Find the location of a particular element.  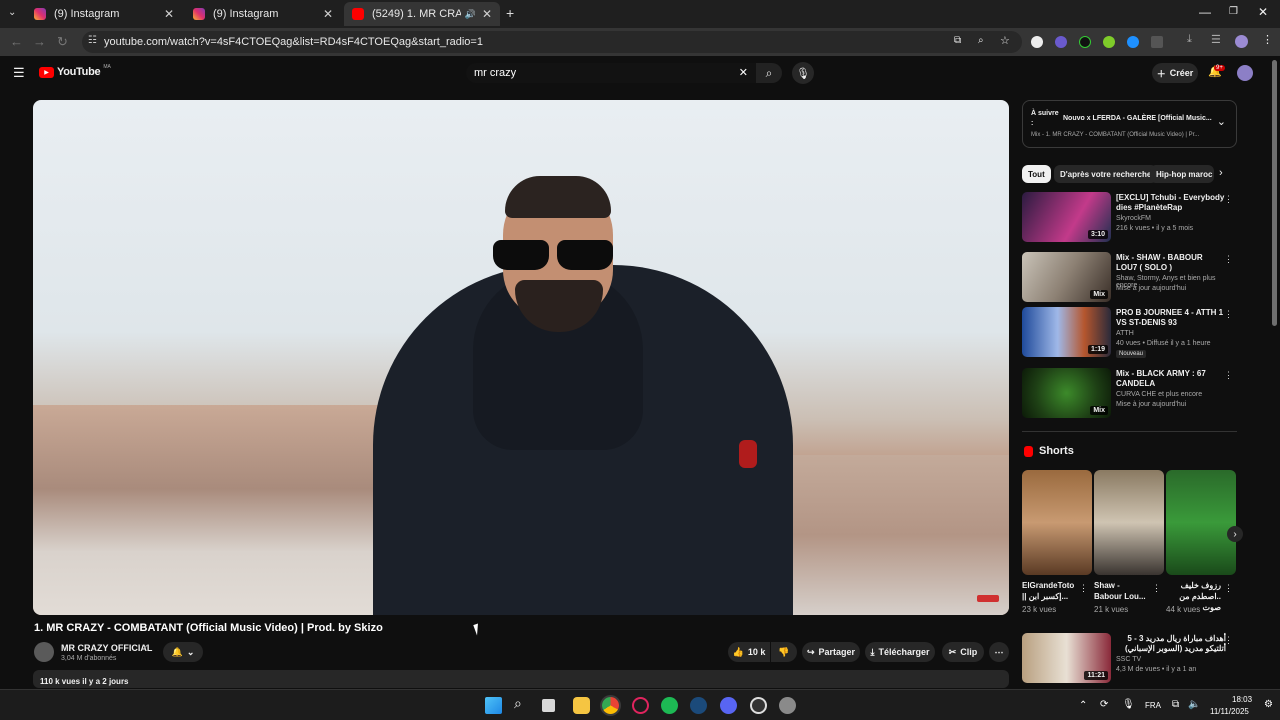

search-button: ⌕ is located at coordinates (769, 73).